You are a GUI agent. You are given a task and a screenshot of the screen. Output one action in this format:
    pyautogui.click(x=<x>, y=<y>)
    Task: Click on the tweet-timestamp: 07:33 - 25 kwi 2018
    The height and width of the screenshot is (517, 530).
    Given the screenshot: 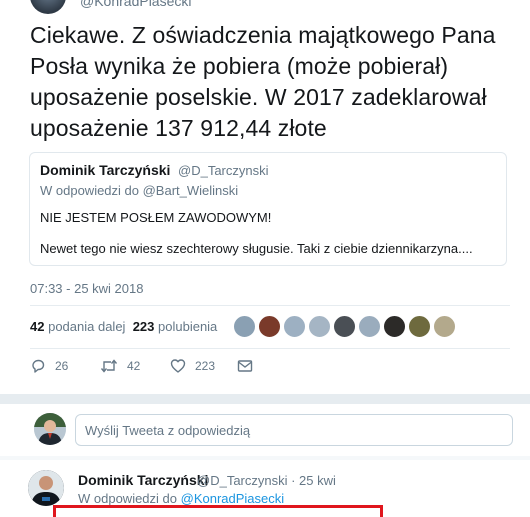 What is the action you would take?
    pyautogui.click(x=86, y=288)
    